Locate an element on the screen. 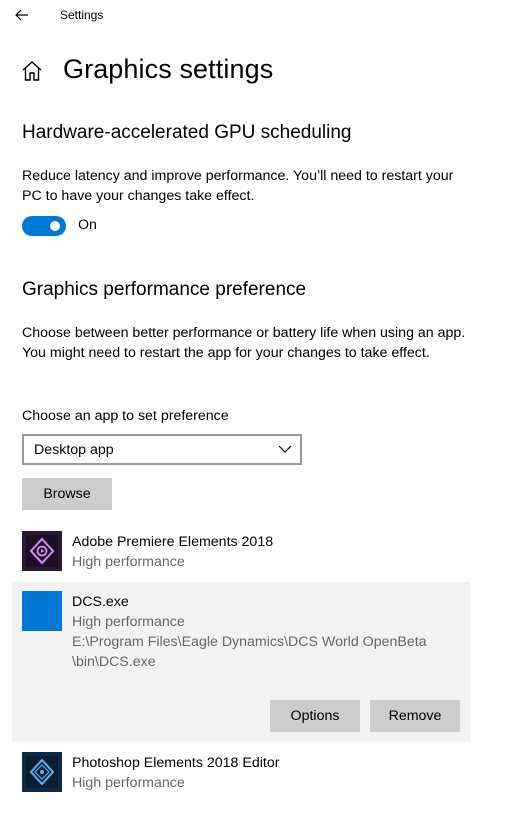  premiere-elements-icon is located at coordinates (42, 551).